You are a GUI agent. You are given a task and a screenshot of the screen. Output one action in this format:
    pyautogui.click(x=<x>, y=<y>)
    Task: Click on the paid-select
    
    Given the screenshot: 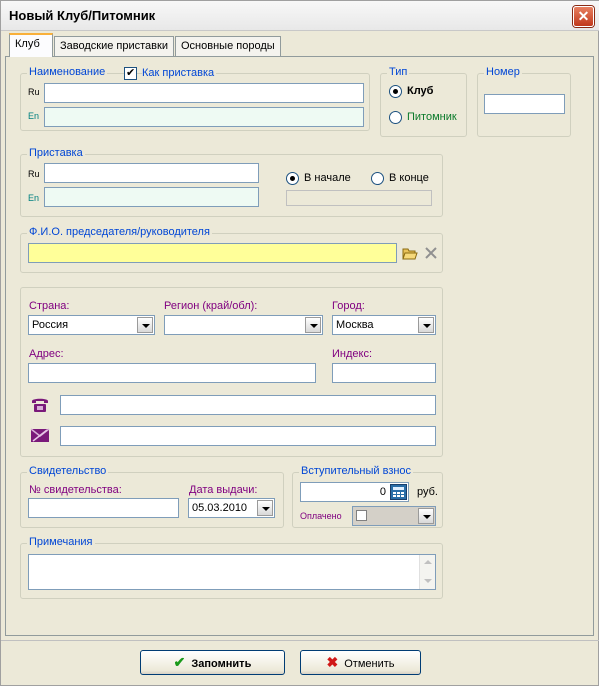 What is the action you would take?
    pyautogui.click(x=394, y=516)
    